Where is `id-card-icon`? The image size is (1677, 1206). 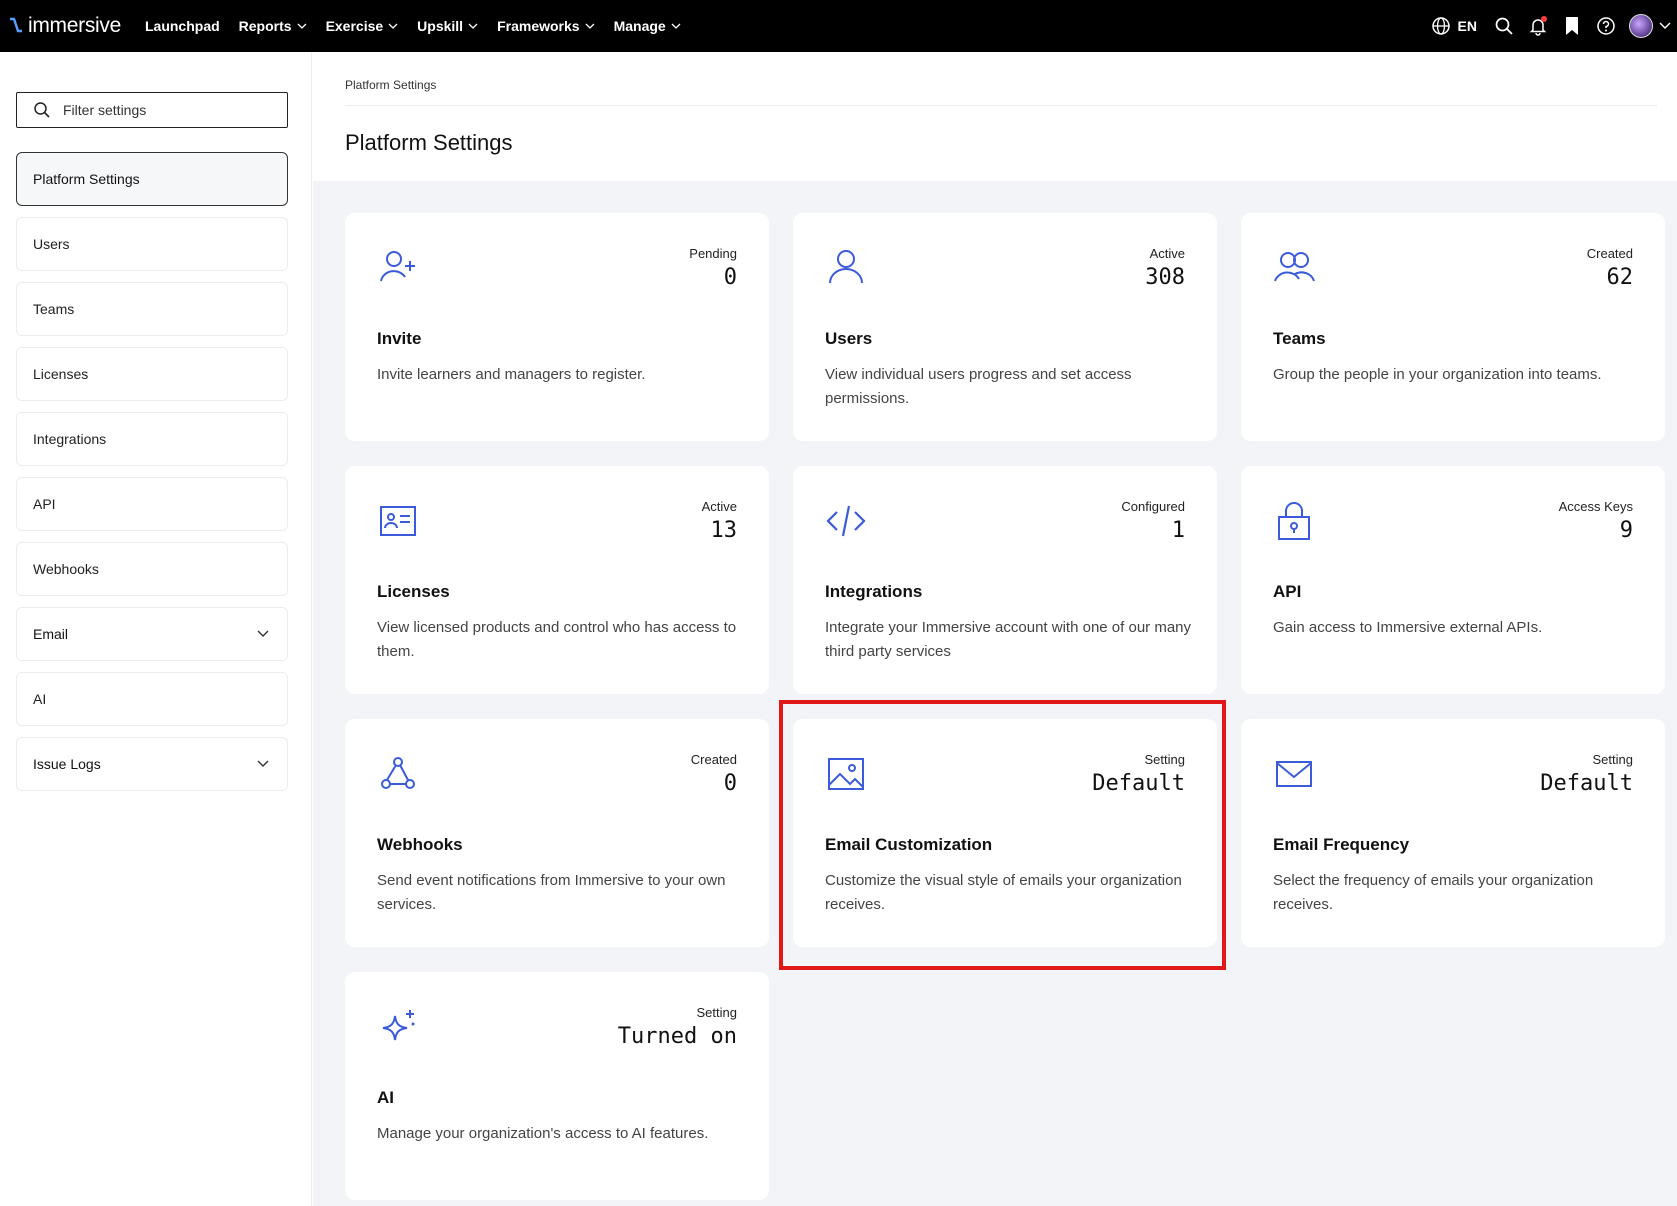 id-card-icon is located at coordinates (398, 521).